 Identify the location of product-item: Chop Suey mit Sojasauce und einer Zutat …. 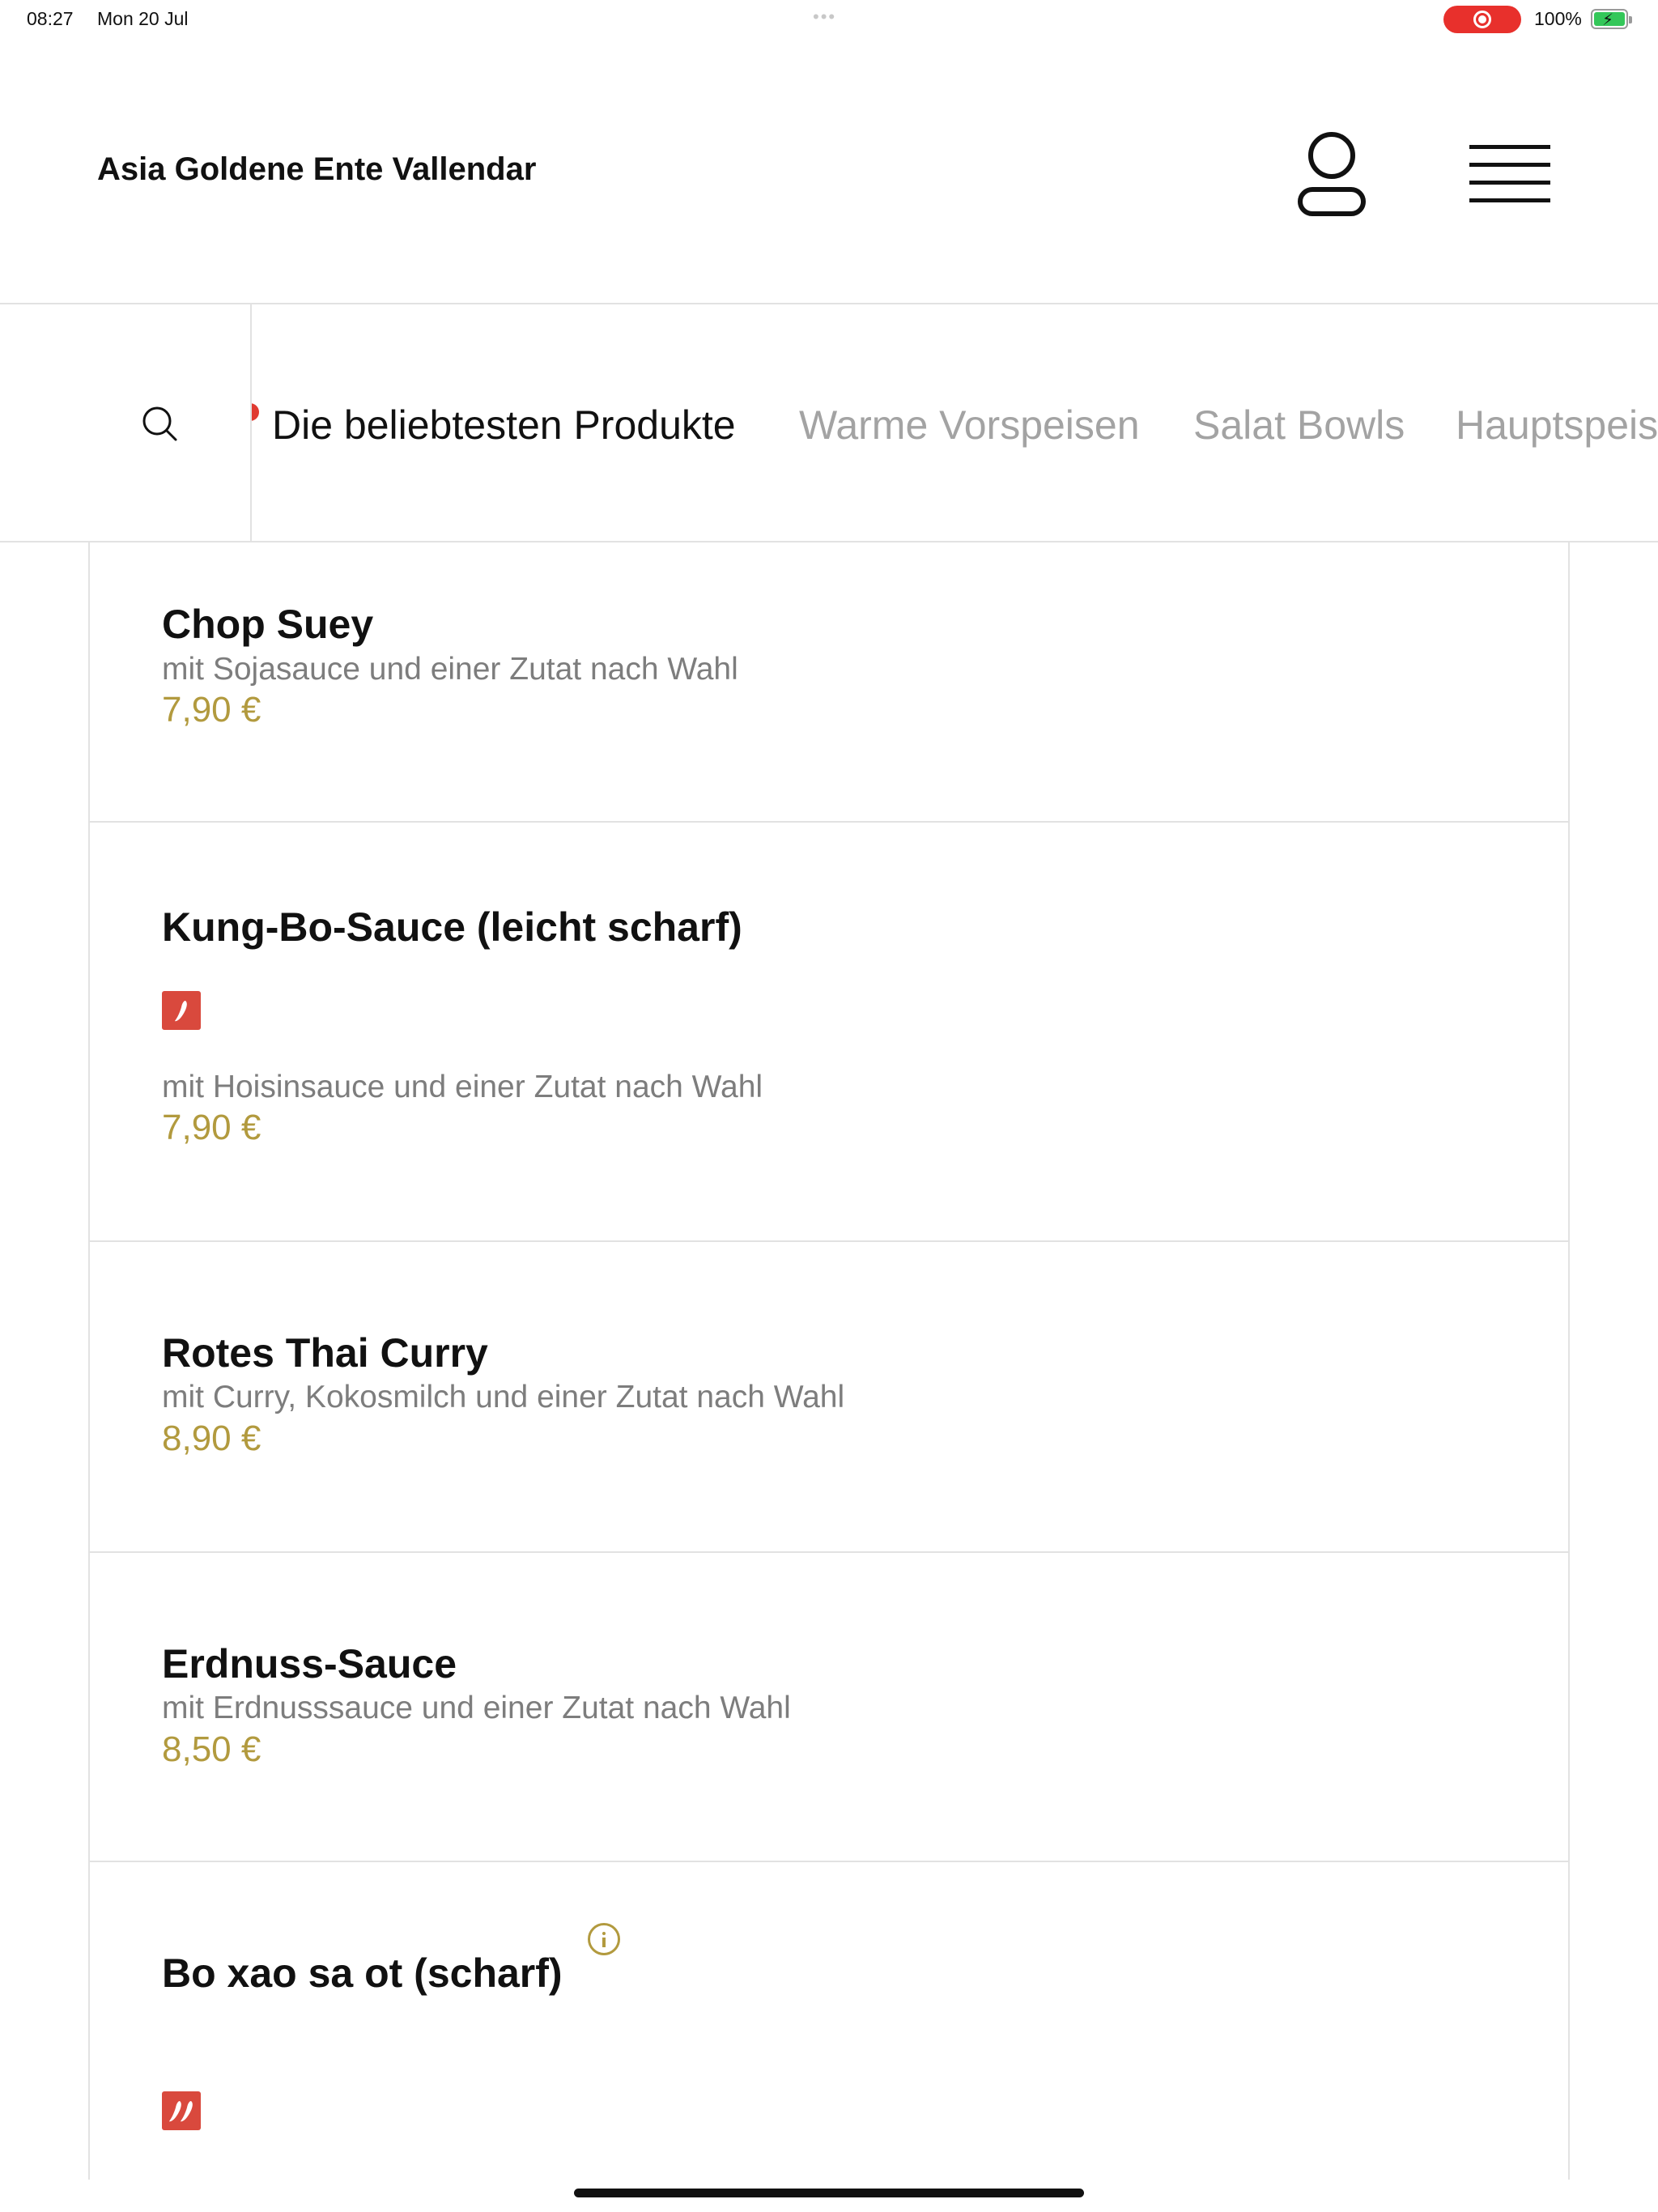
(829, 682).